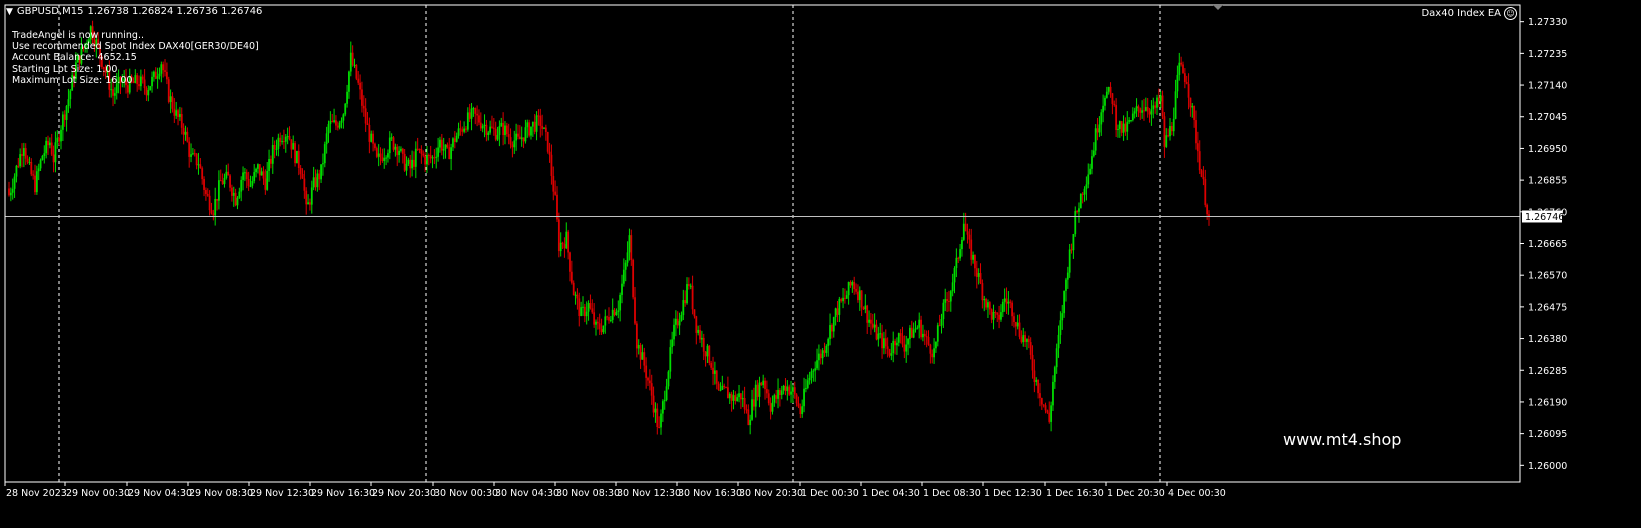 The height and width of the screenshot is (528, 1641). Describe the element at coordinates (527, 493) in the screenshot. I see `x-tick-label: 30 Nov 04:30` at that location.